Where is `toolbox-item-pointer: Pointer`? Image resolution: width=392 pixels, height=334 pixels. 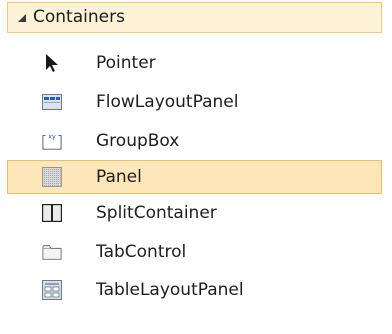
toolbox-item-pointer: Pointer is located at coordinates (194, 63).